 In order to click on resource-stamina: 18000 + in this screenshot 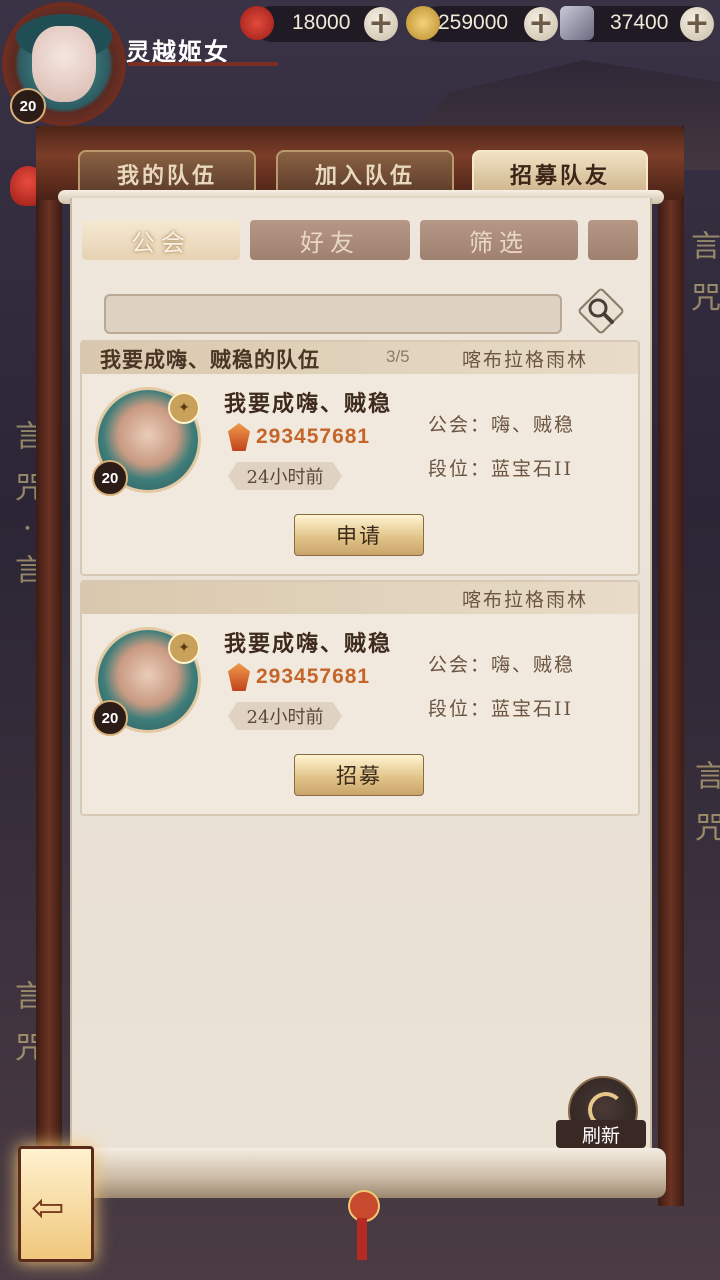, I will do `click(319, 24)`.